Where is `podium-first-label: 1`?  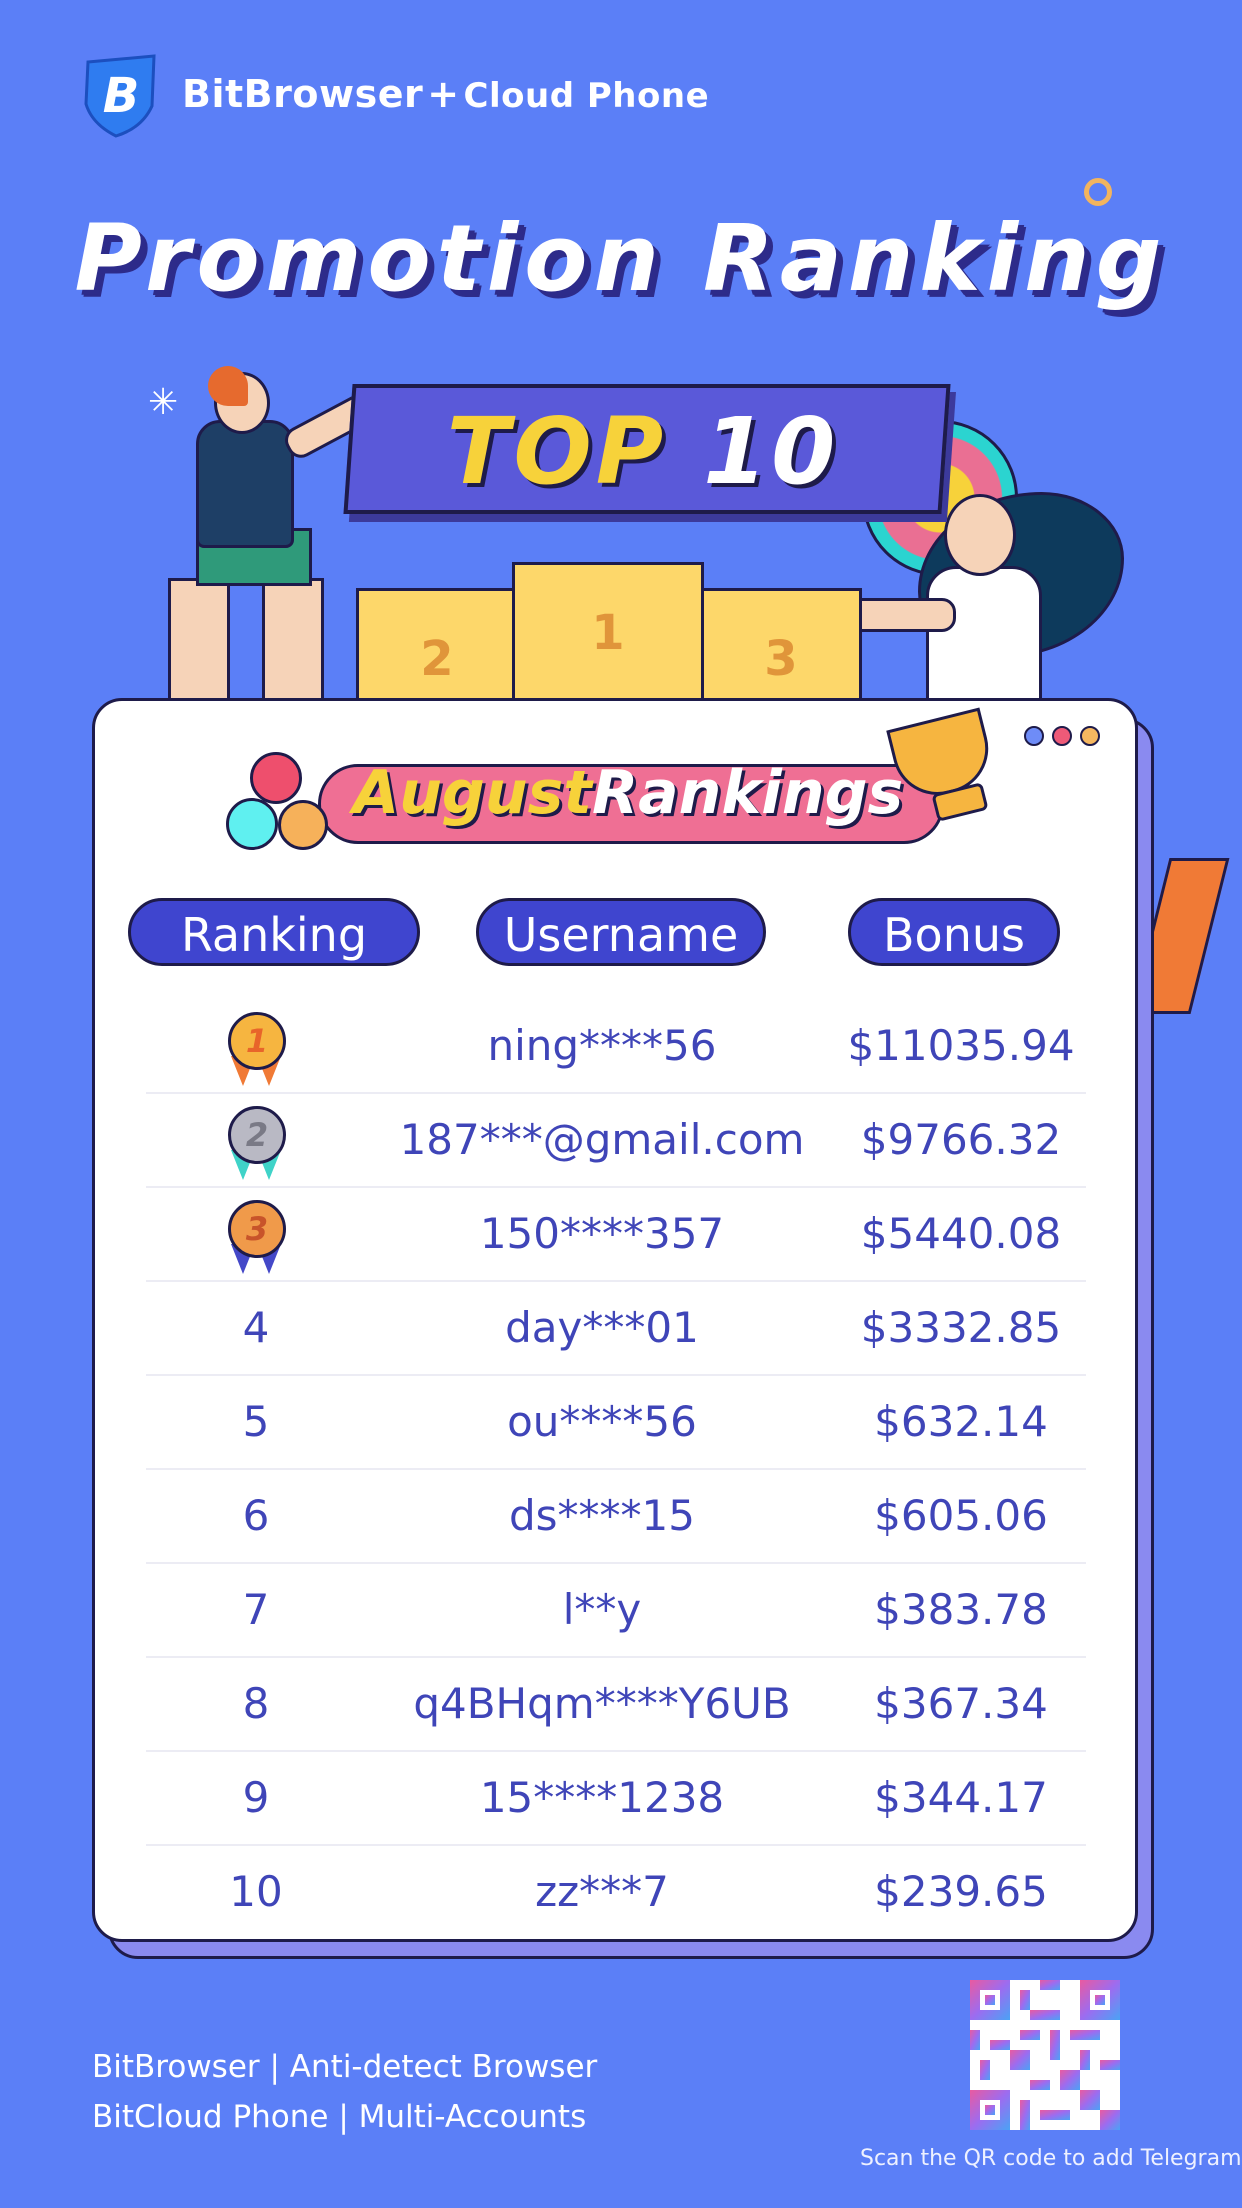
podium-first-label: 1 is located at coordinates (608, 633).